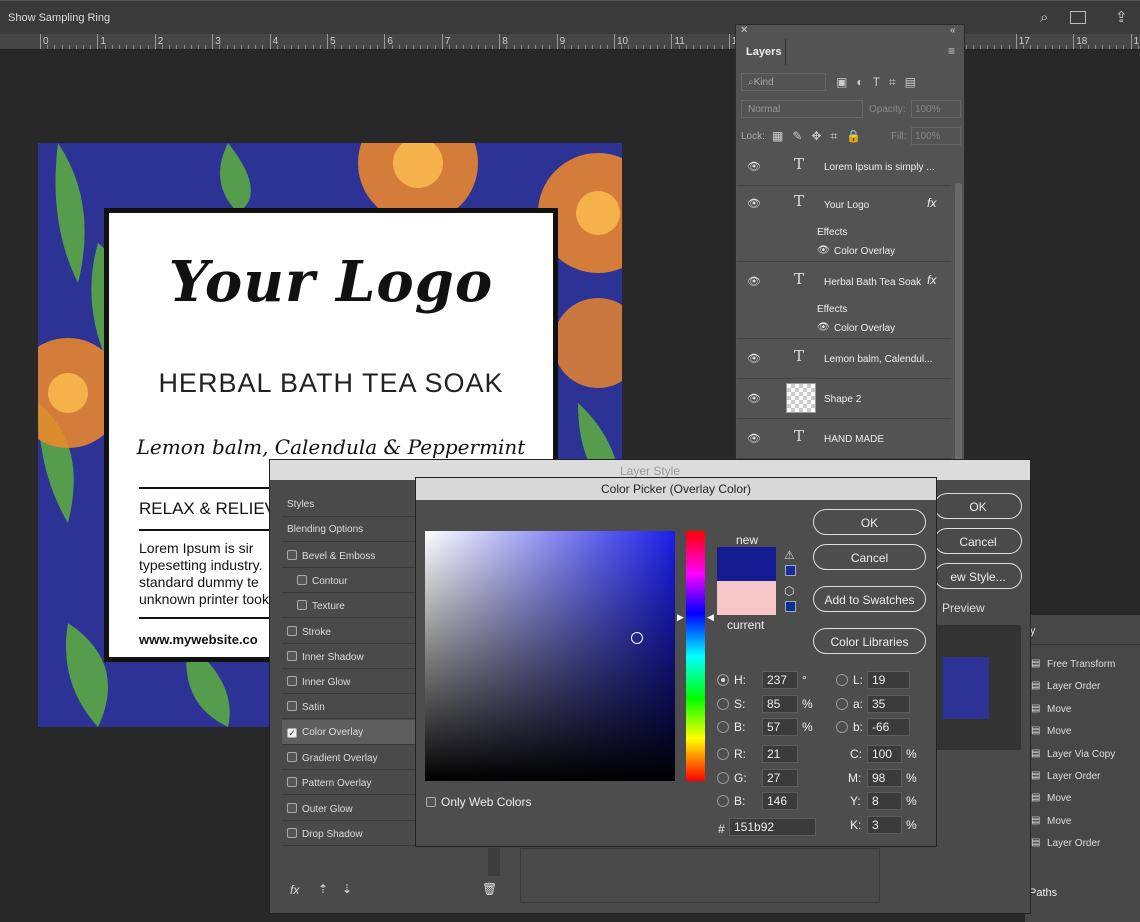 Image resolution: width=1140 pixels, height=922 pixels. I want to click on style-item: Stroke, so click(349, 631).